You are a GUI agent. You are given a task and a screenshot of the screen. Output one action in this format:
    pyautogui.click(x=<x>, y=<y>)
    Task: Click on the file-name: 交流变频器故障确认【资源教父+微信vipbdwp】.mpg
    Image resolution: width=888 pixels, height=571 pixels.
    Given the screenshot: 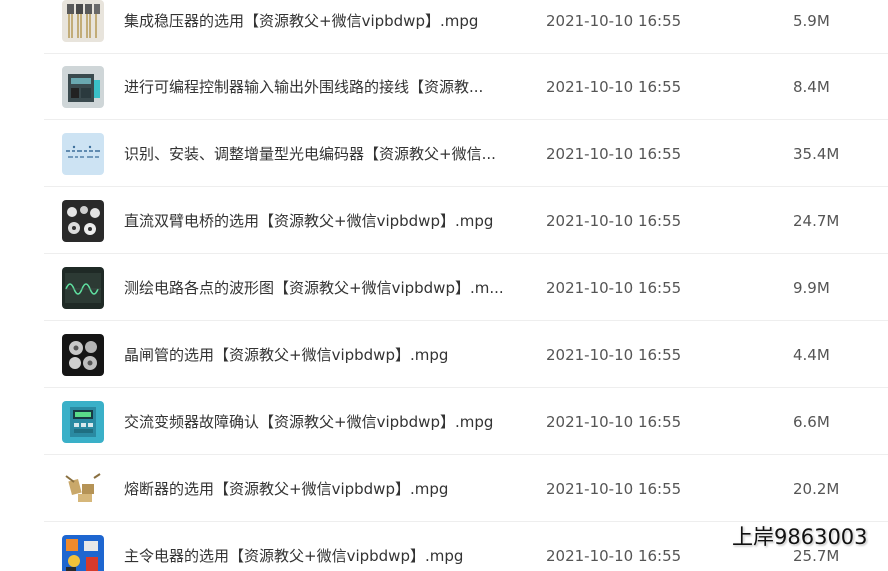 What is the action you would take?
    pyautogui.click(x=324, y=422)
    